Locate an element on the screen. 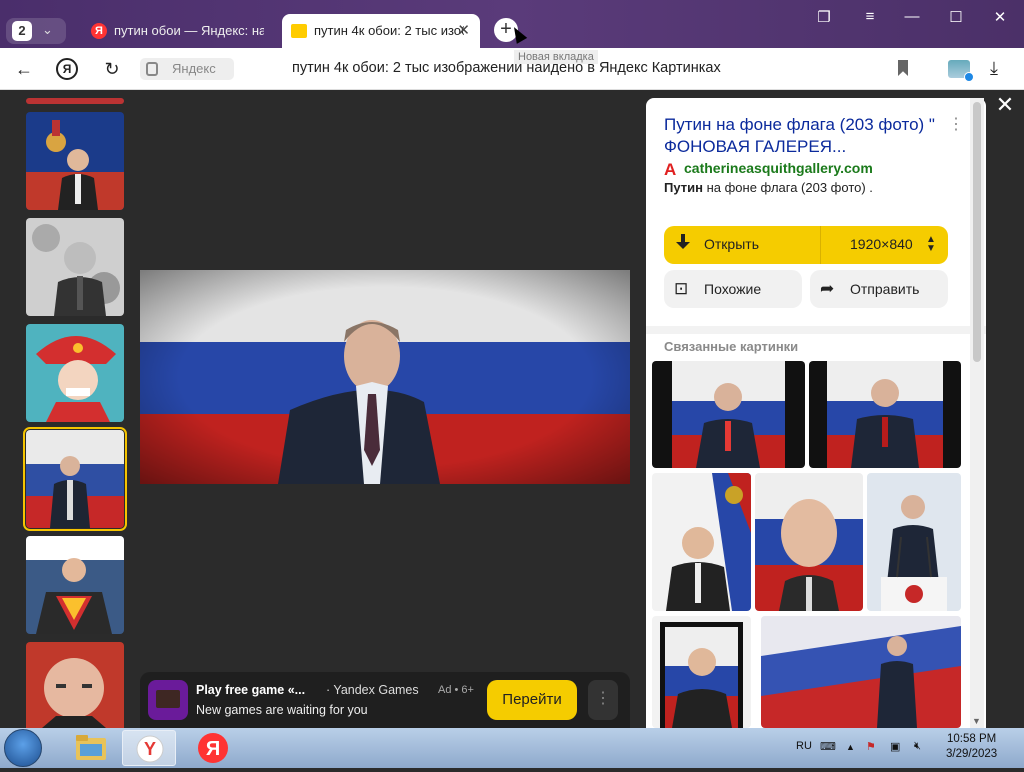 Image resolution: width=1024 pixels, height=772 pixels. related-heading: Связанные картинки is located at coordinates (731, 346).